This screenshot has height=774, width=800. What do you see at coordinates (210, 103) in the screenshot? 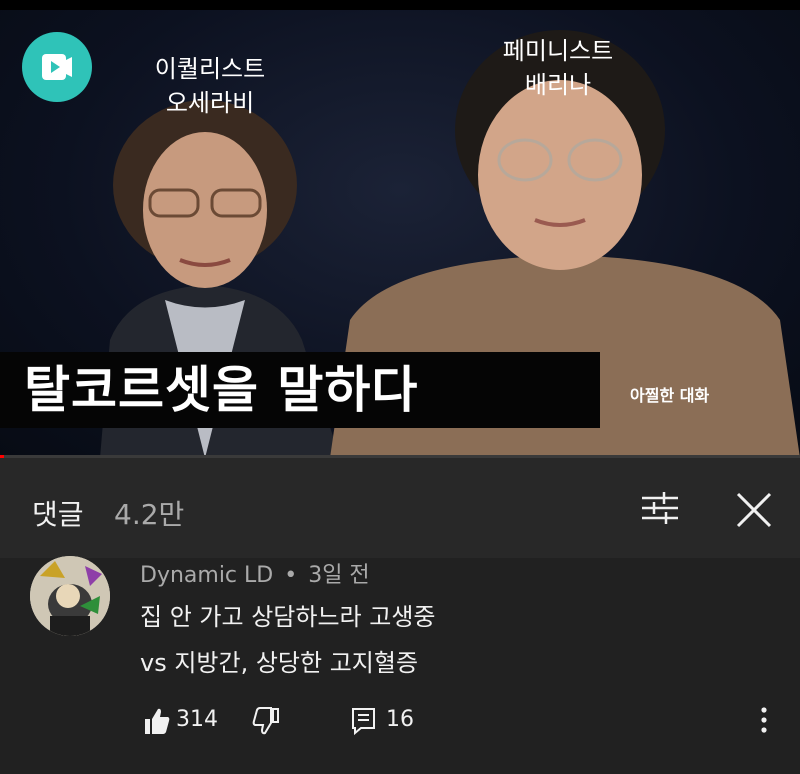
I see `left-person-name: 오세라비` at bounding box center [210, 103].